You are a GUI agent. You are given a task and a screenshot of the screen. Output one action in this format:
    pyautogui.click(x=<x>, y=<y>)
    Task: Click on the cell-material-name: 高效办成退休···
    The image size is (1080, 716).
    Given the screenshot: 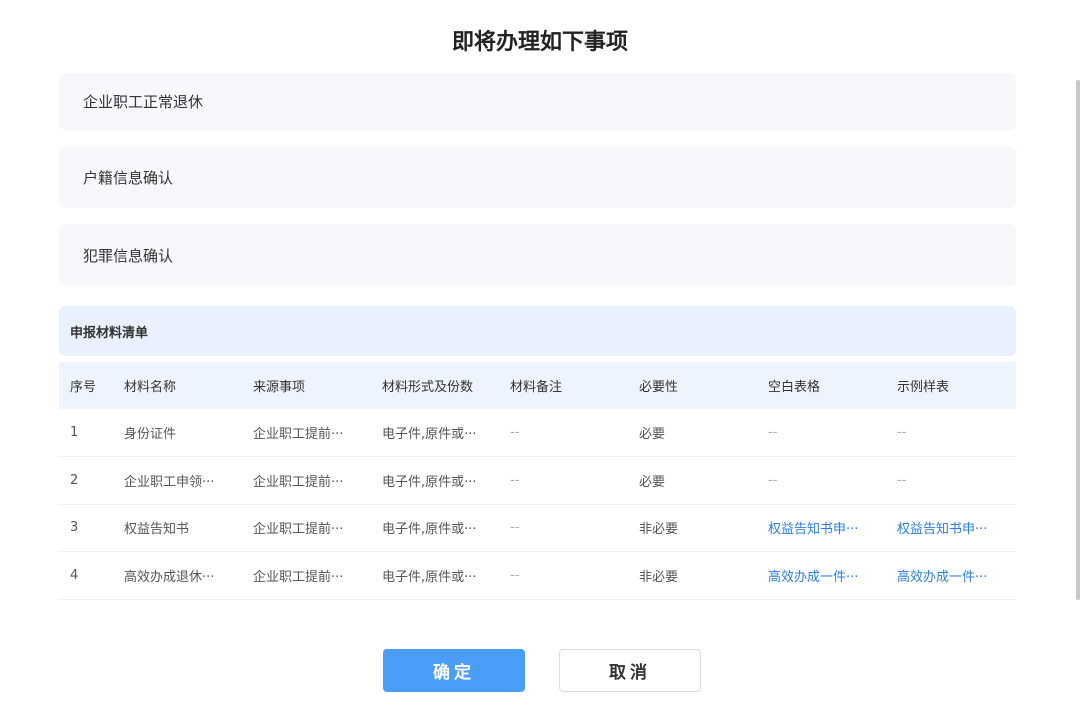 What is the action you would take?
    pyautogui.click(x=169, y=577)
    